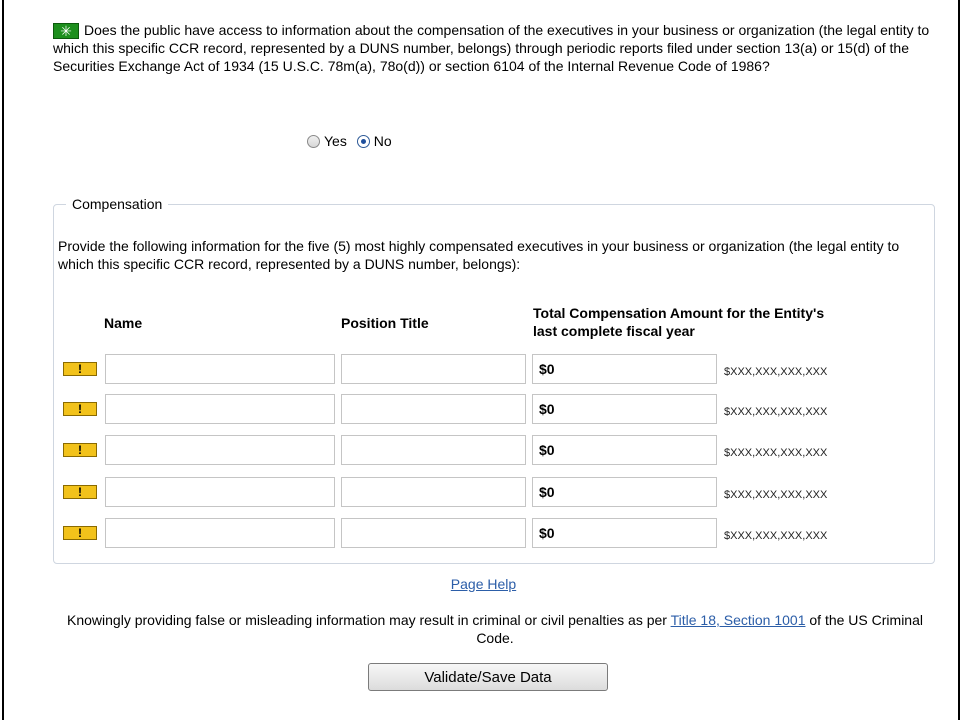 The image size is (967, 720). I want to click on validate-save-button: Validate/Save Data, so click(488, 677).